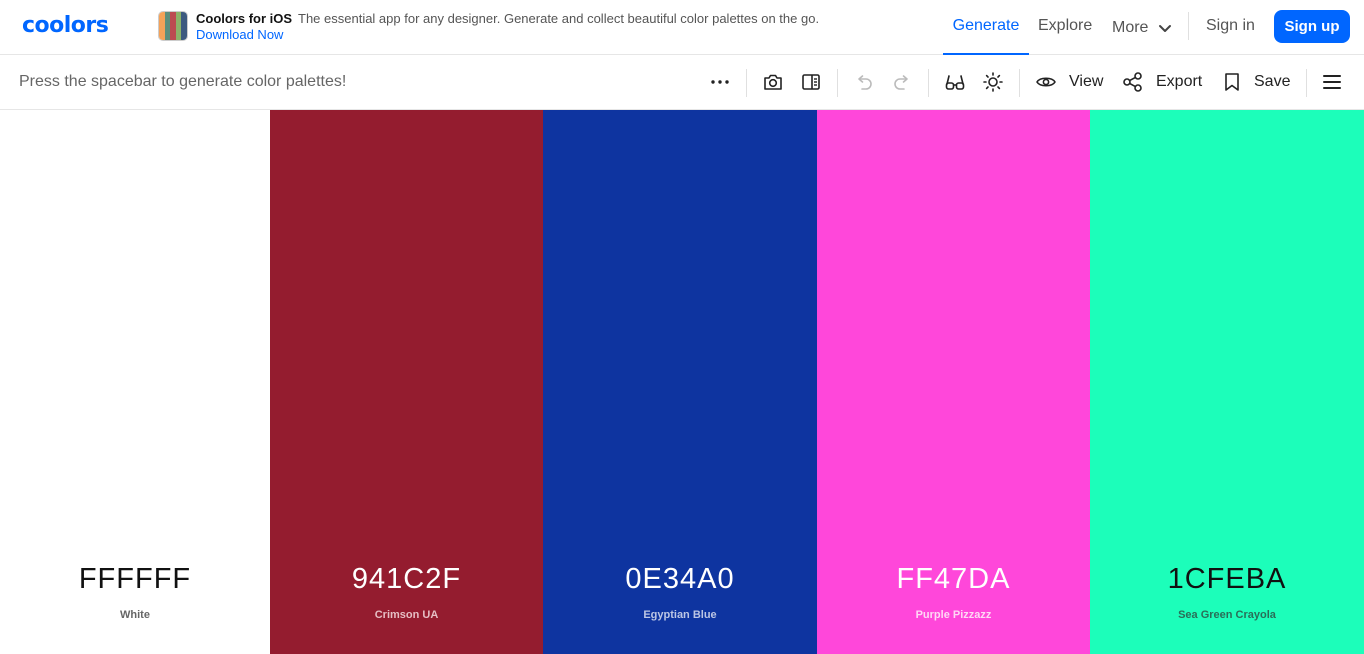 The width and height of the screenshot is (1364, 654). Describe the element at coordinates (953, 615) in the screenshot. I see `color-name: Purple Pizzazz` at that location.